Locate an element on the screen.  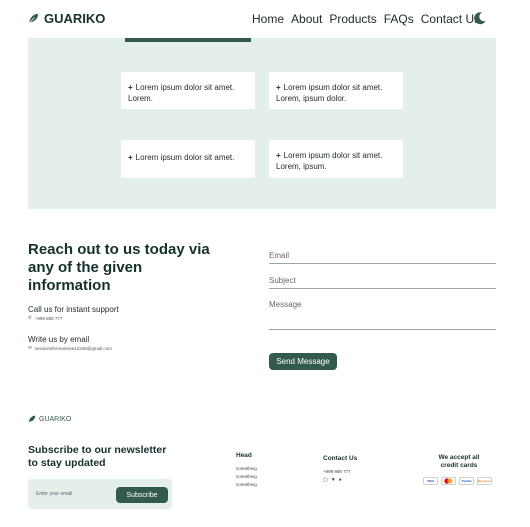
brand-logo: GUARIKO is located at coordinates (66, 18).